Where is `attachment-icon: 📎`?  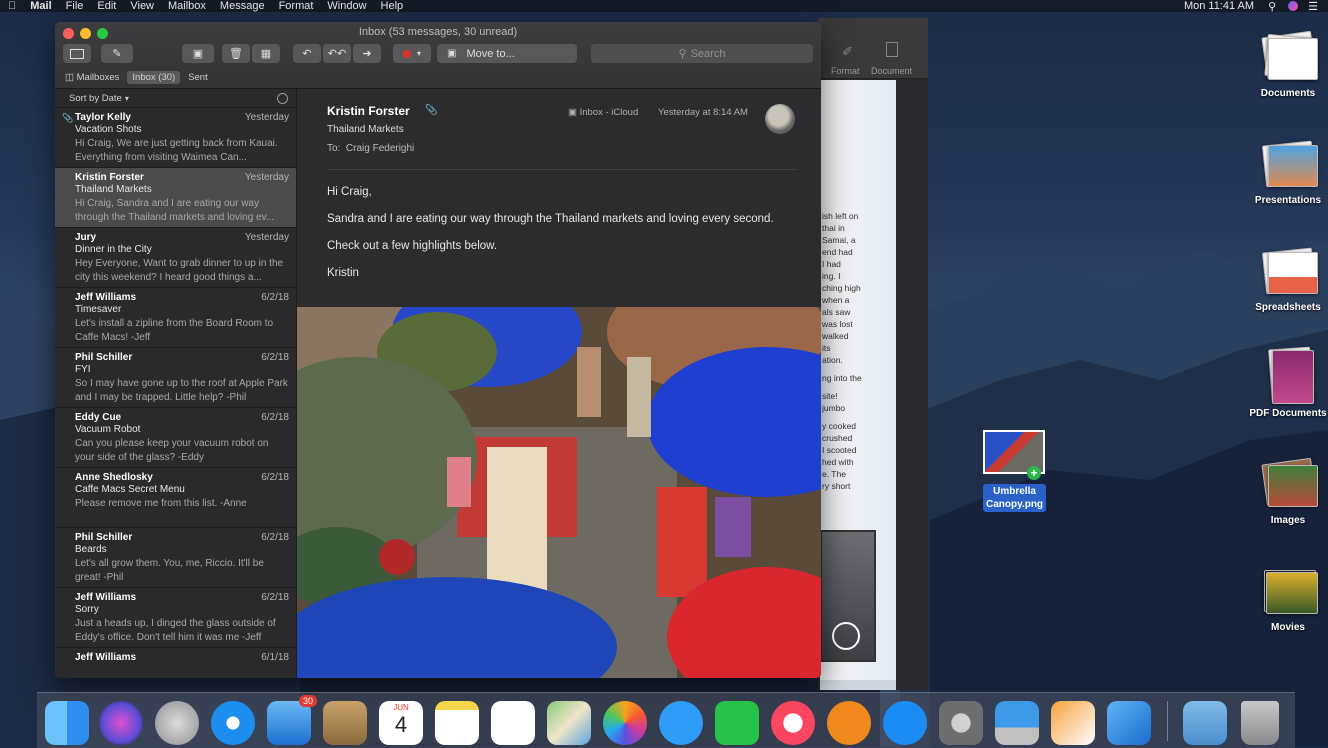 attachment-icon: 📎 is located at coordinates (431, 110).